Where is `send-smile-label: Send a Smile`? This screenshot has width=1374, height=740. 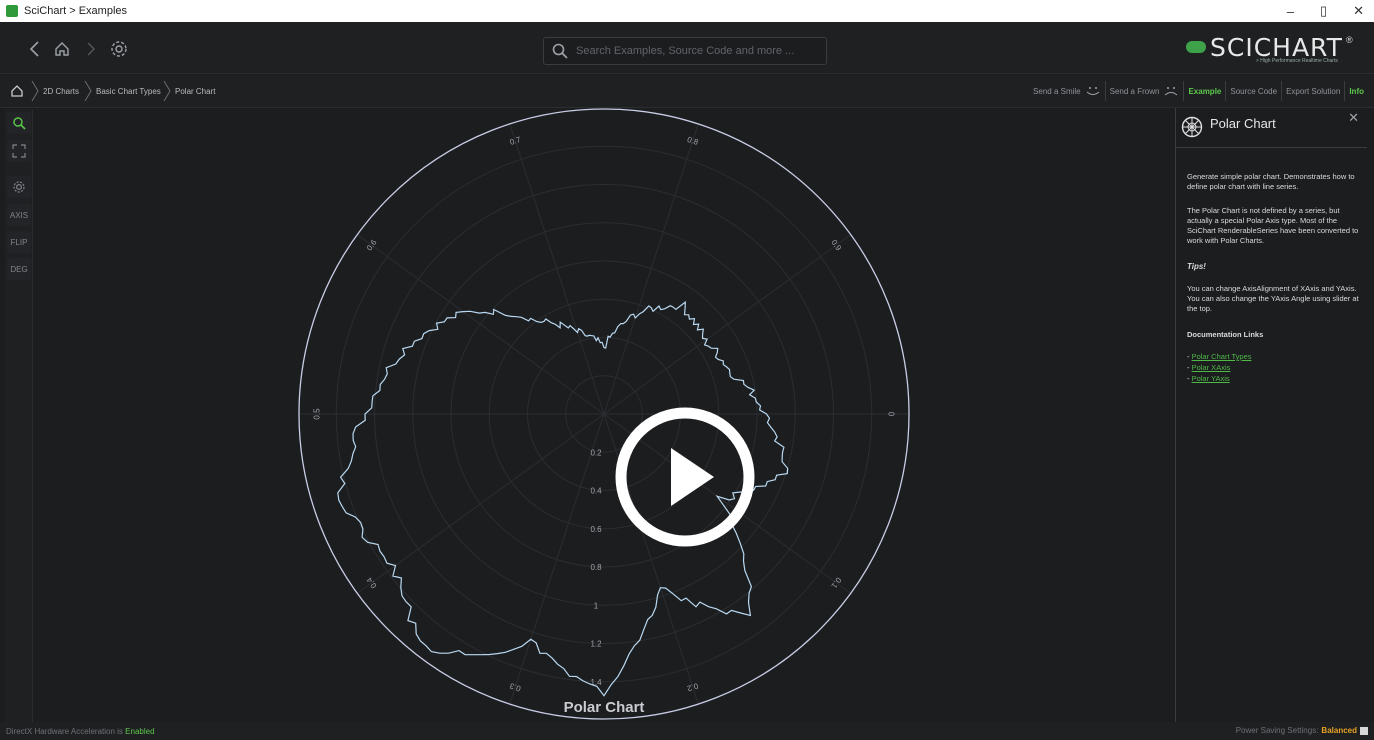 send-smile-label: Send a Smile is located at coordinates (1057, 91).